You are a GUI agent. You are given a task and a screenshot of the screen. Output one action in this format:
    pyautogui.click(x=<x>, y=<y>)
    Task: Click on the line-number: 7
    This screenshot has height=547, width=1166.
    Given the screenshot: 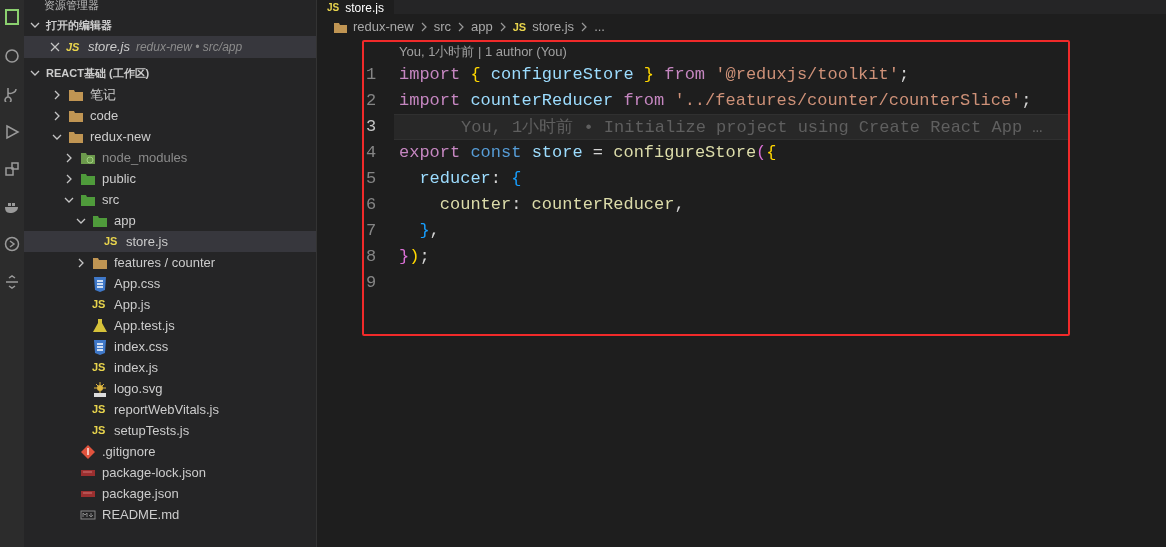 What is the action you would take?
    pyautogui.click(x=371, y=231)
    